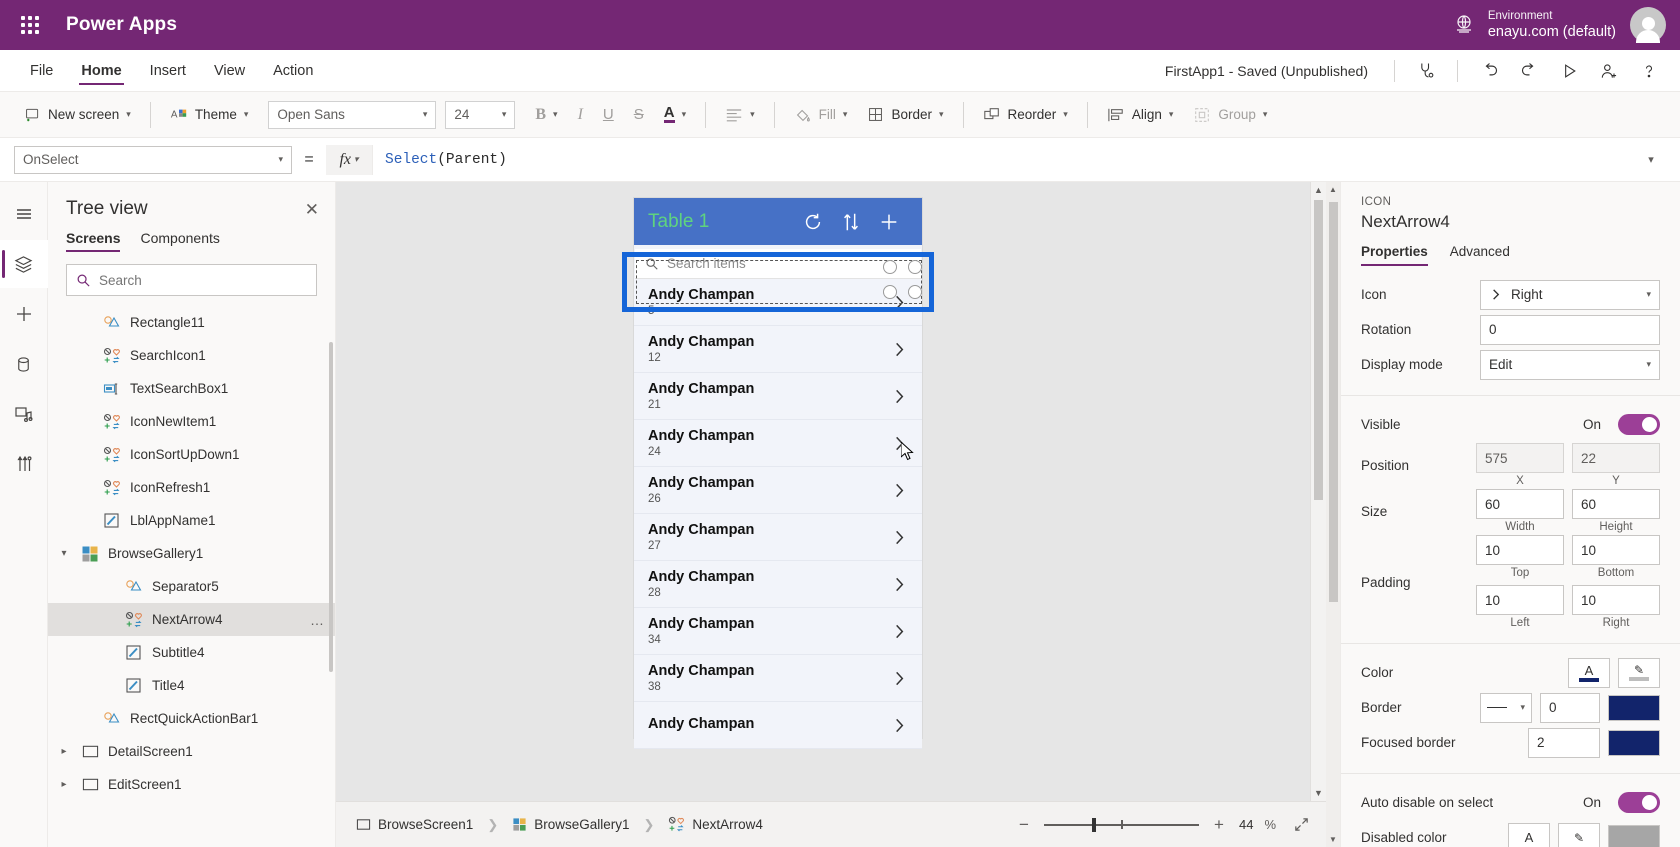 This screenshot has height=847, width=1680. What do you see at coordinates (1616, 504) in the screenshot?
I see `size-height-input: 60` at bounding box center [1616, 504].